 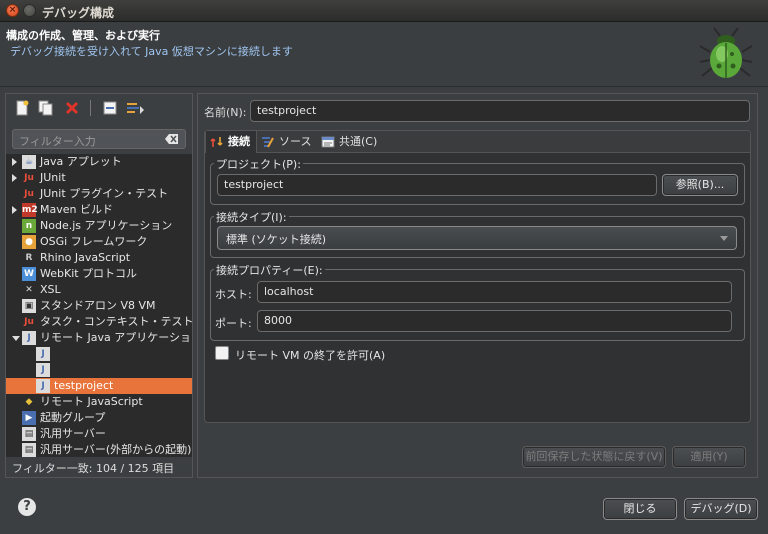 What do you see at coordinates (29, 306) in the screenshot?
I see `v8-icon: ▣` at bounding box center [29, 306].